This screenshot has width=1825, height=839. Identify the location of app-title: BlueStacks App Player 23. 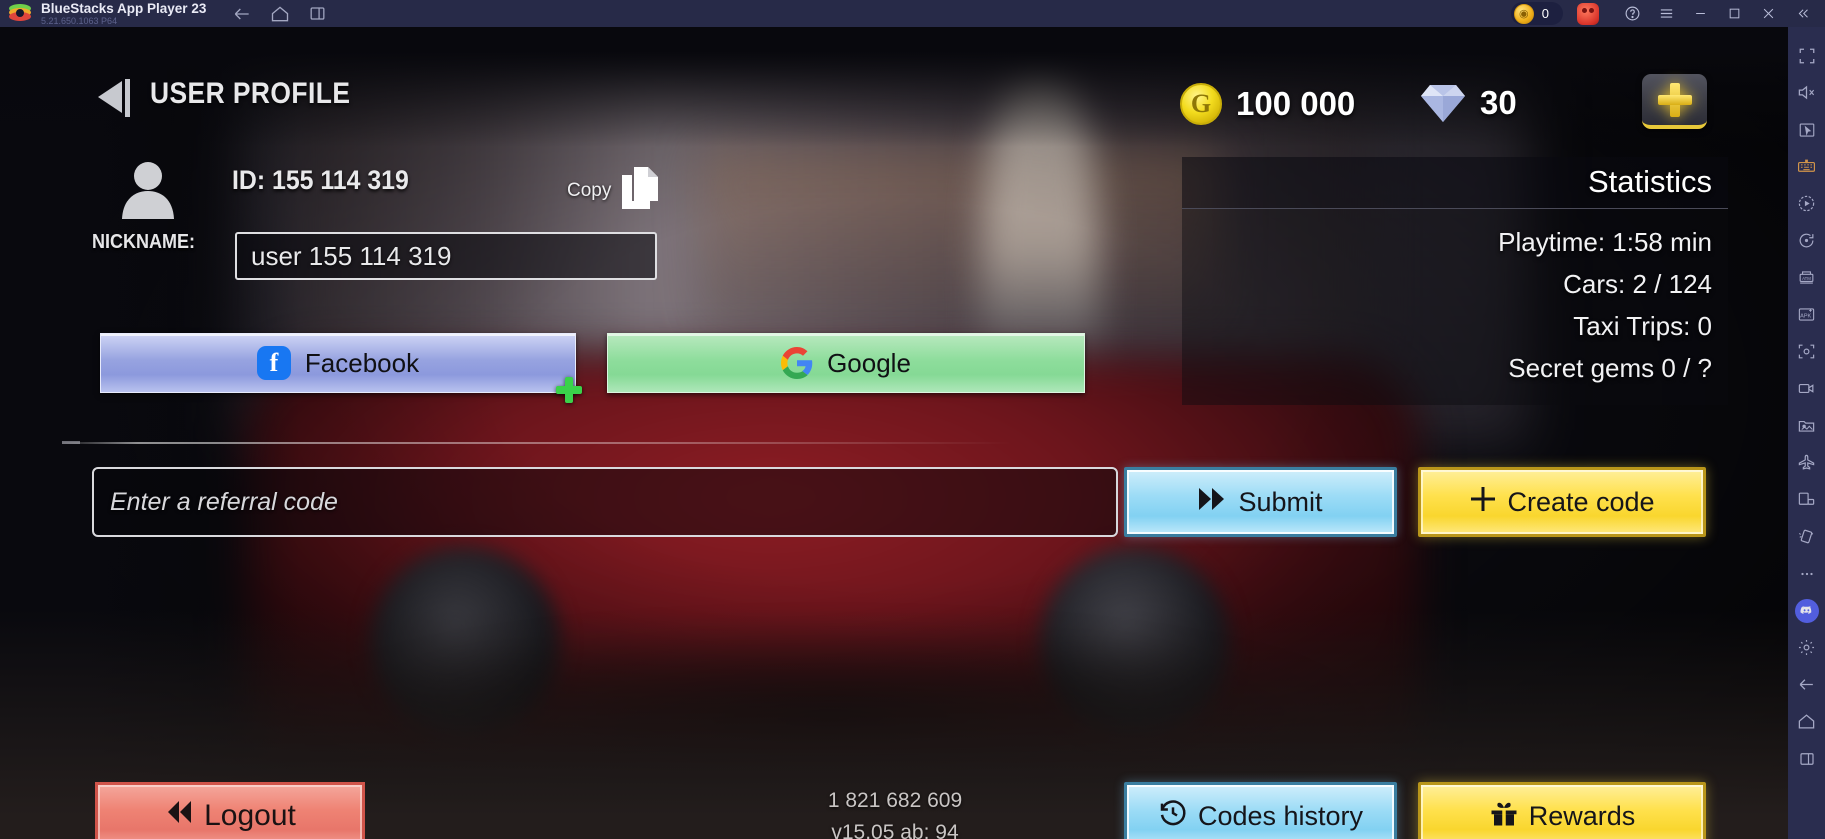
(124, 8).